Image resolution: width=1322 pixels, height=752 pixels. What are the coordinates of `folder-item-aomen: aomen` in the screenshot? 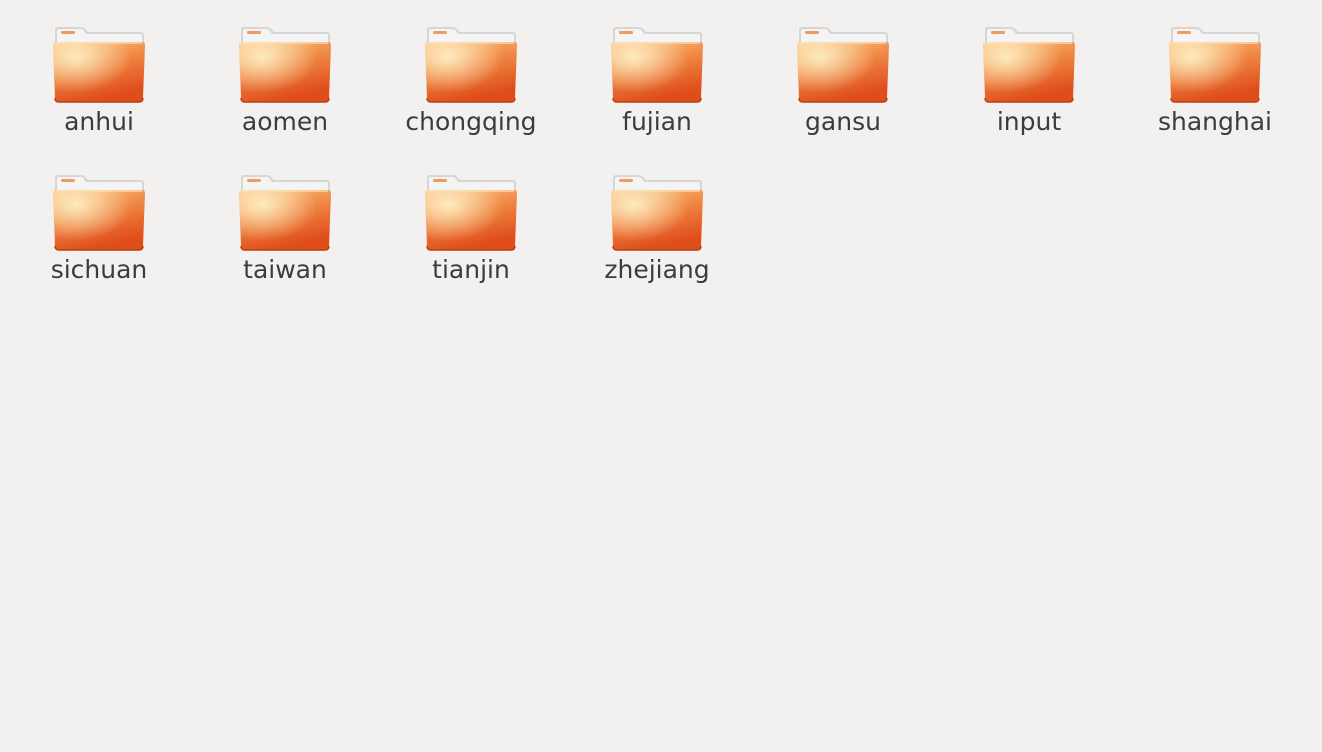 It's located at (285, 92).